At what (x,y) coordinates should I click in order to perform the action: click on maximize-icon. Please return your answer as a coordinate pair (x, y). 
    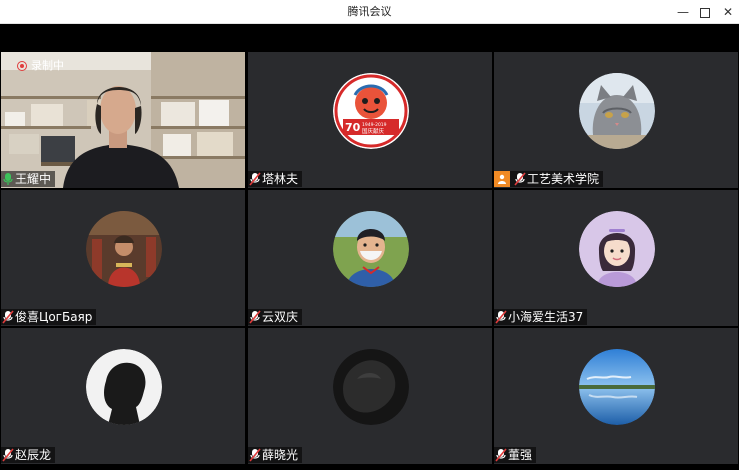
    Looking at the image, I should click on (705, 12).